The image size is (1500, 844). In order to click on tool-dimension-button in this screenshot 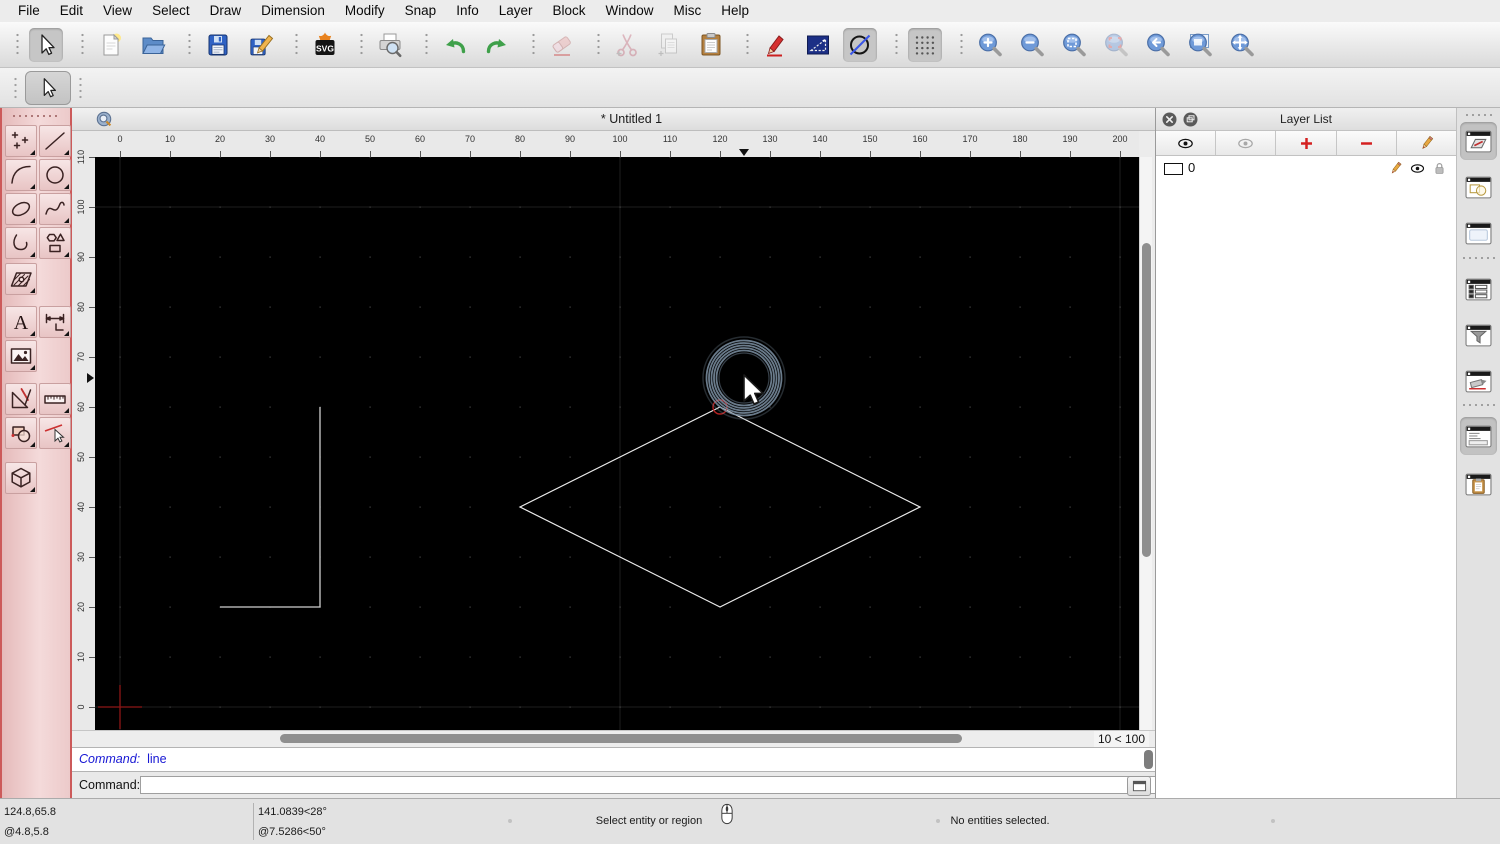, I will do `click(55, 322)`.